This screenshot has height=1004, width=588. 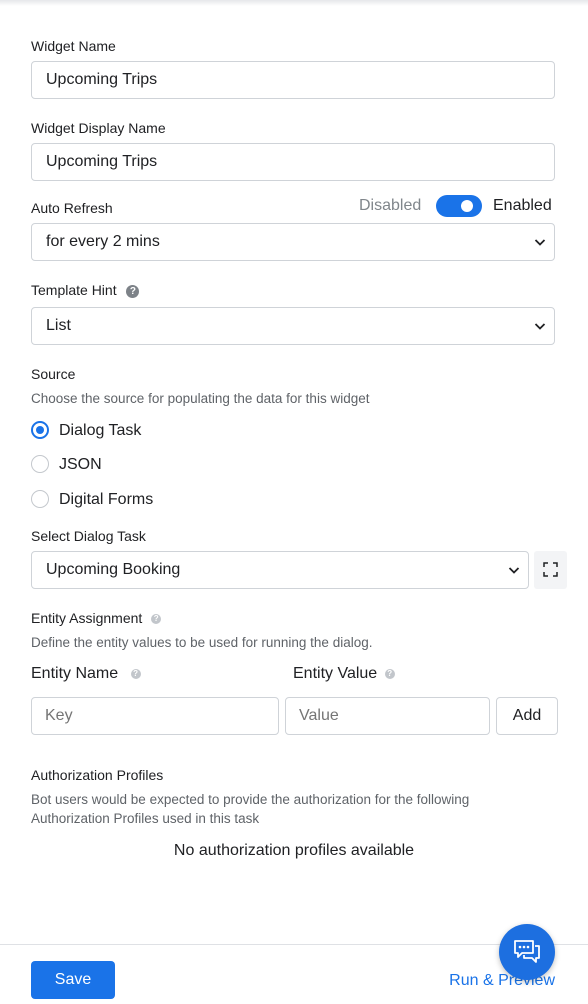 I want to click on expand-button, so click(x=550, y=570).